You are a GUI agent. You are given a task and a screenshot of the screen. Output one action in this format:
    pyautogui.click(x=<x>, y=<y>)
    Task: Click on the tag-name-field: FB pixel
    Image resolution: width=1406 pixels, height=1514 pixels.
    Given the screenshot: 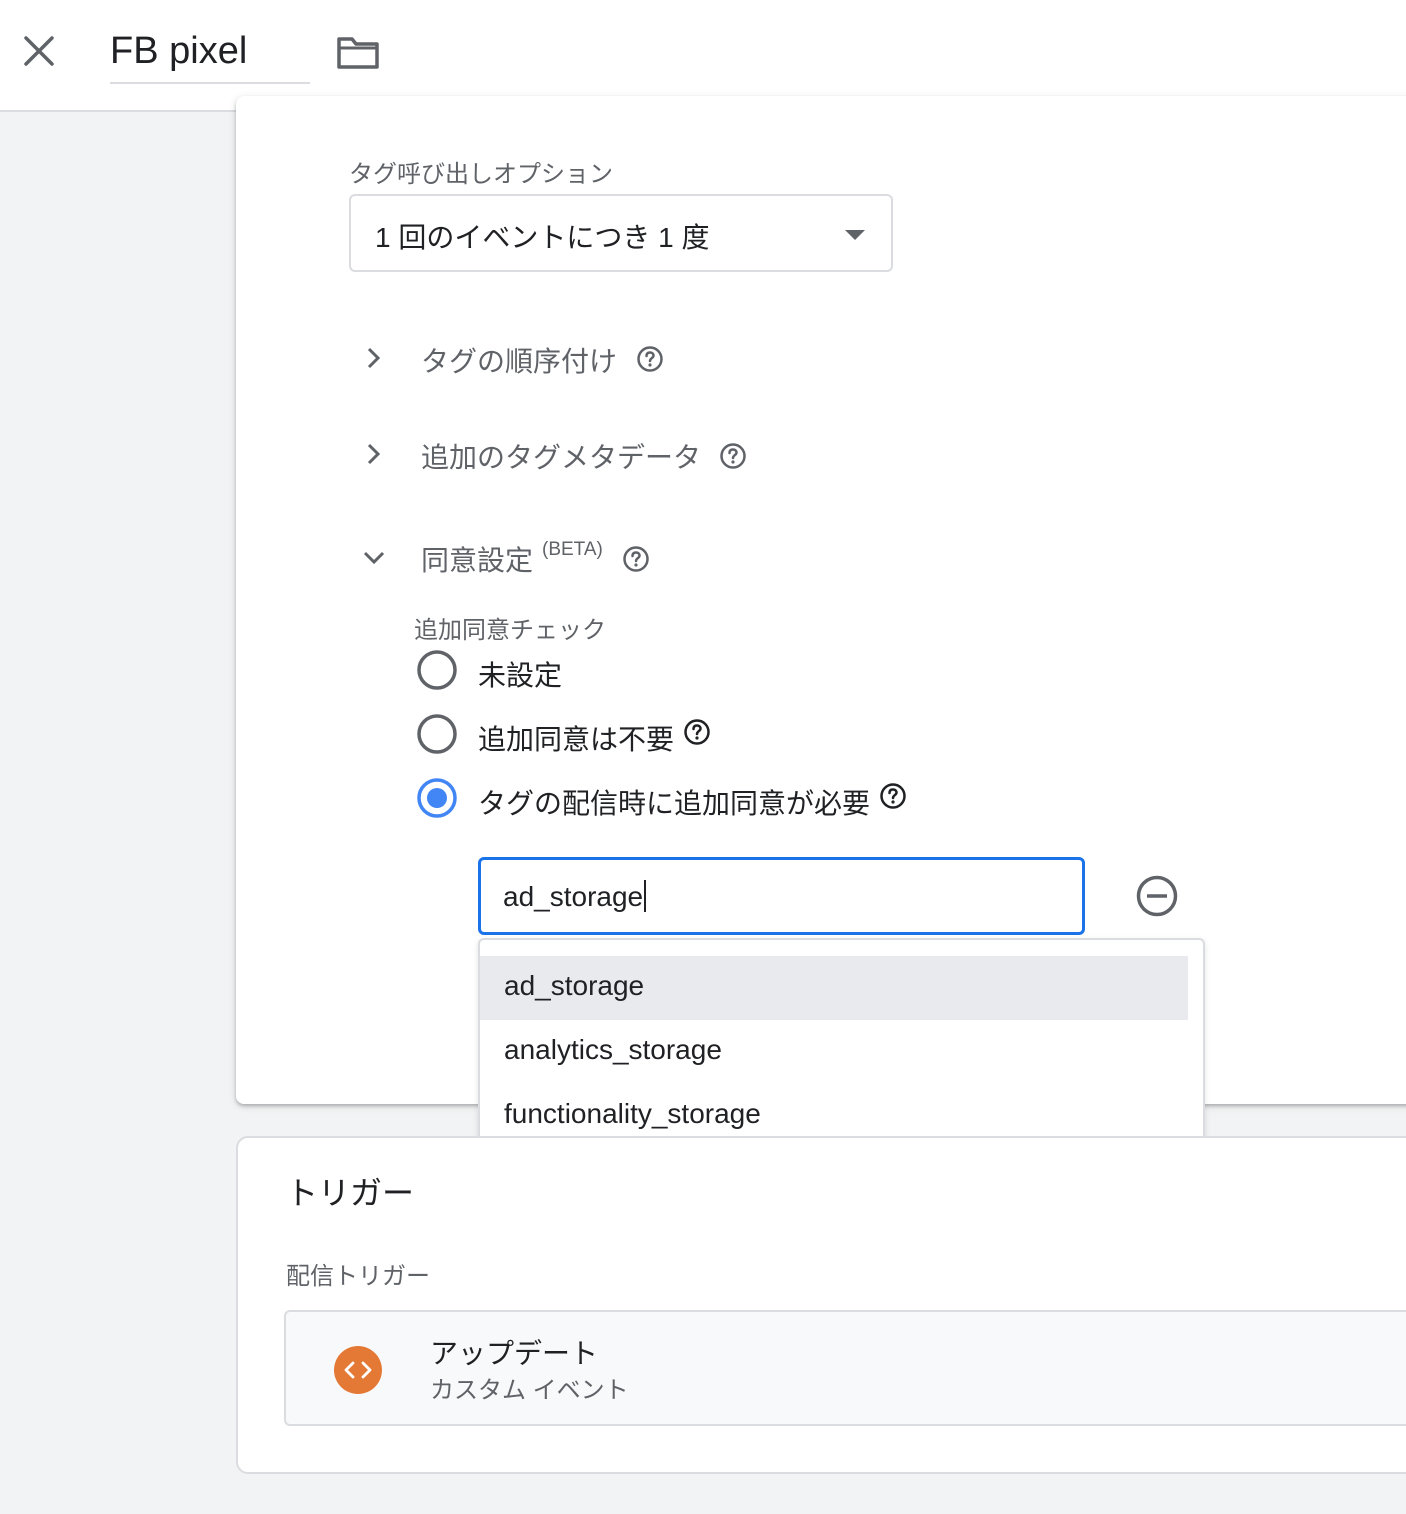 What is the action you would take?
    pyautogui.click(x=210, y=54)
    